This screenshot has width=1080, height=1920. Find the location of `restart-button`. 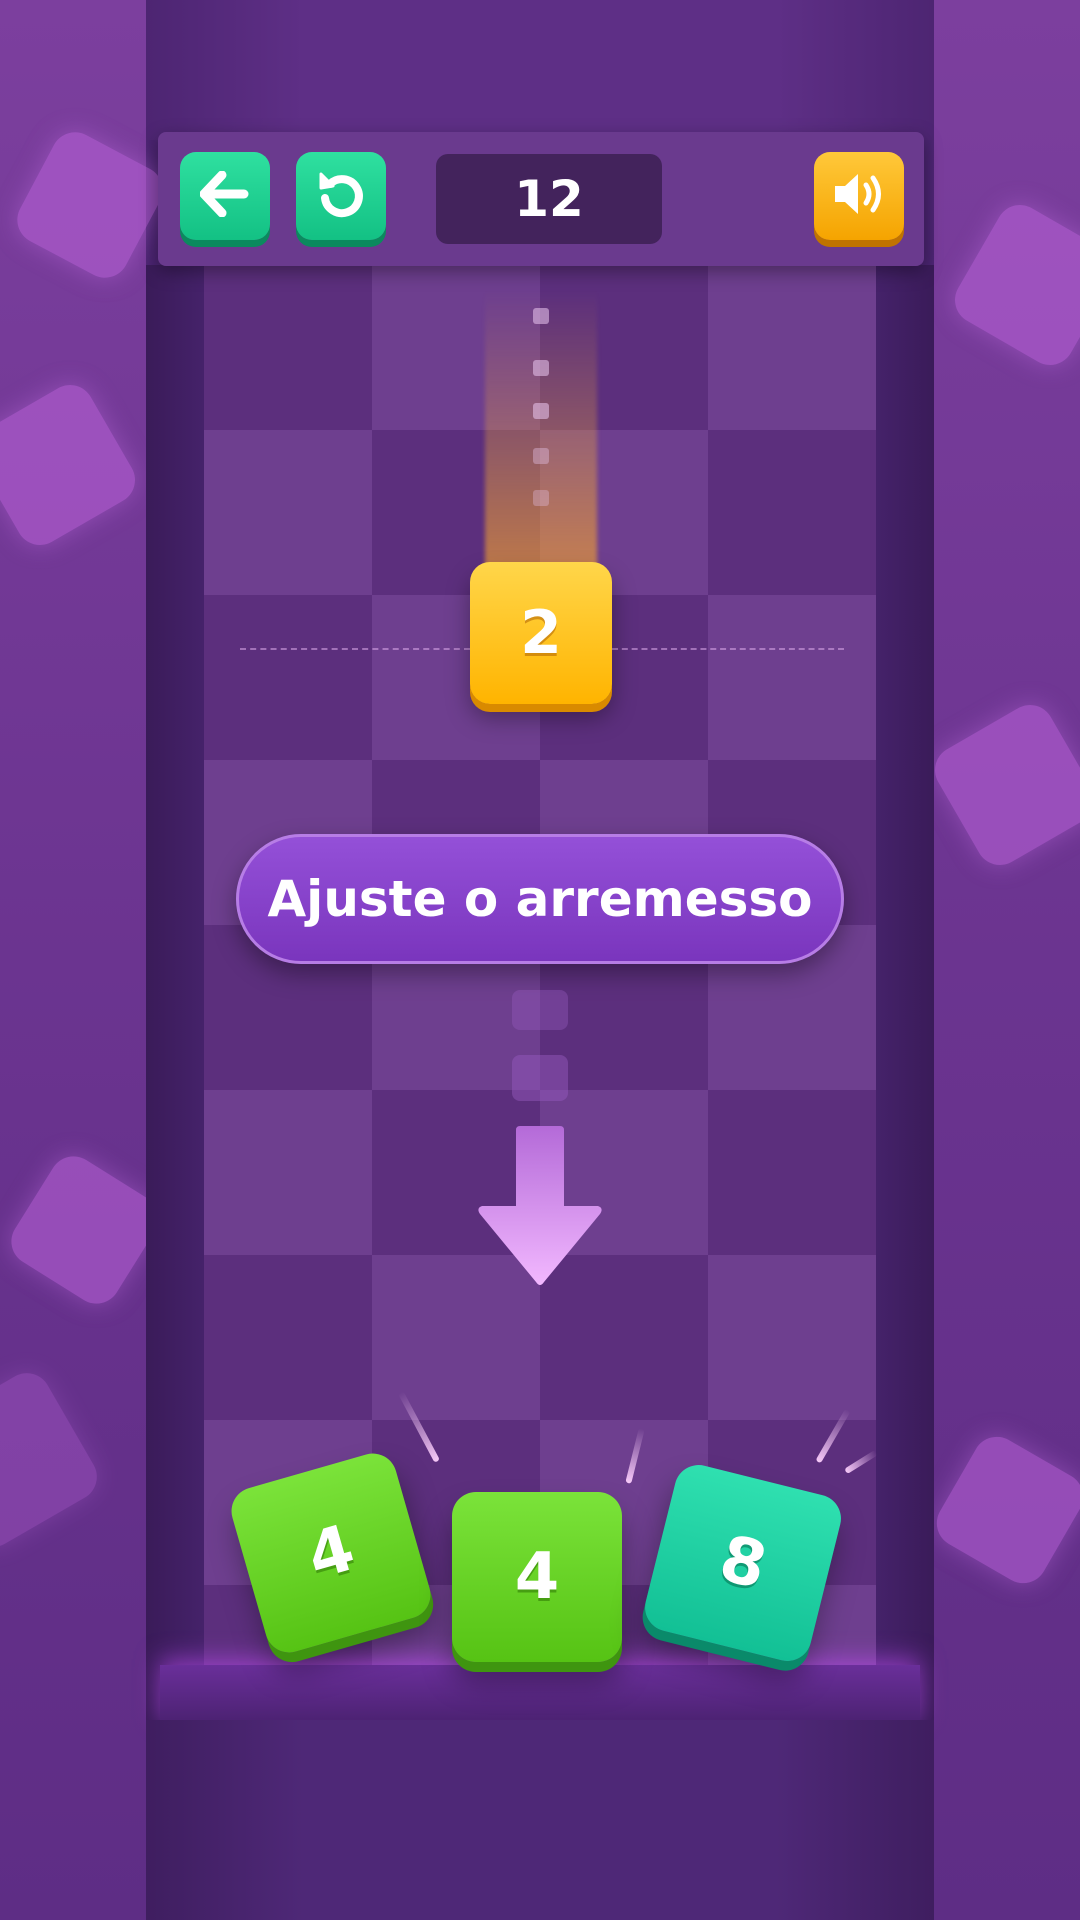

restart-button is located at coordinates (341, 196).